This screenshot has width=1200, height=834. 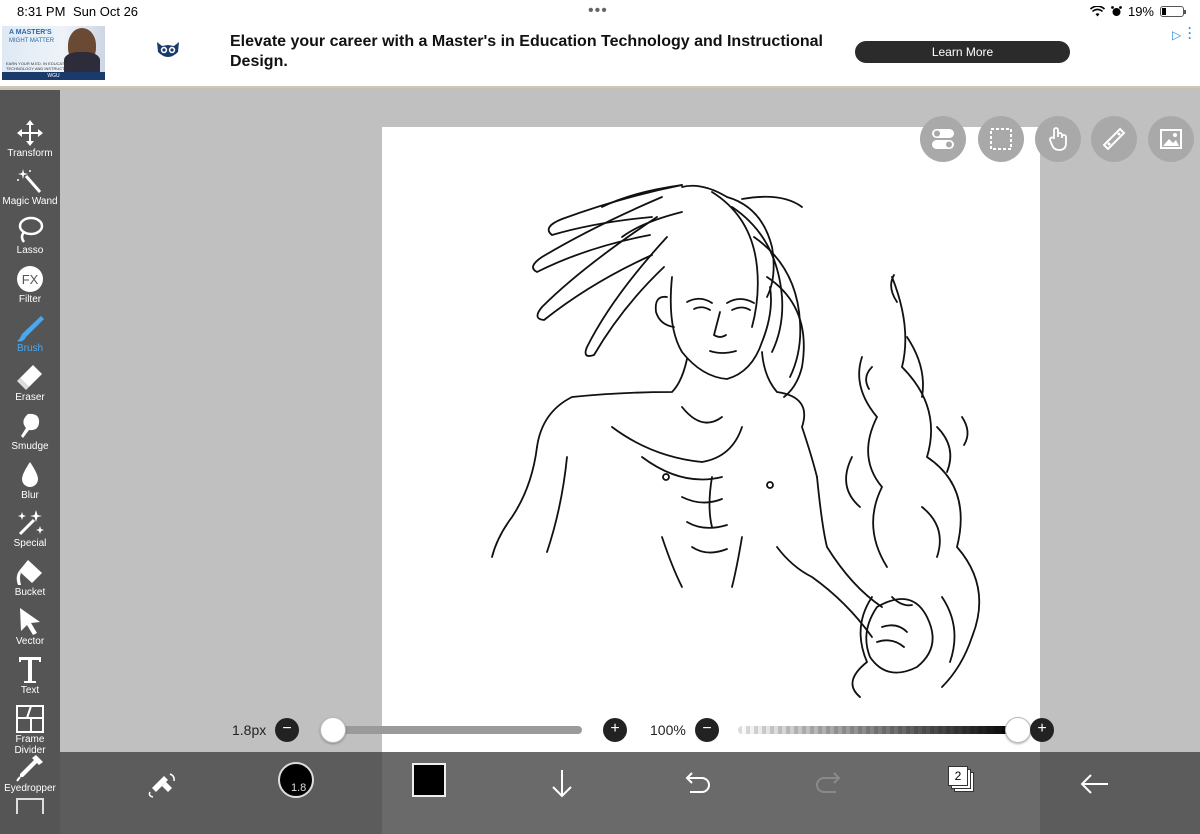 What do you see at coordinates (1094, 784) in the screenshot?
I see `back-arrow-icon` at bounding box center [1094, 784].